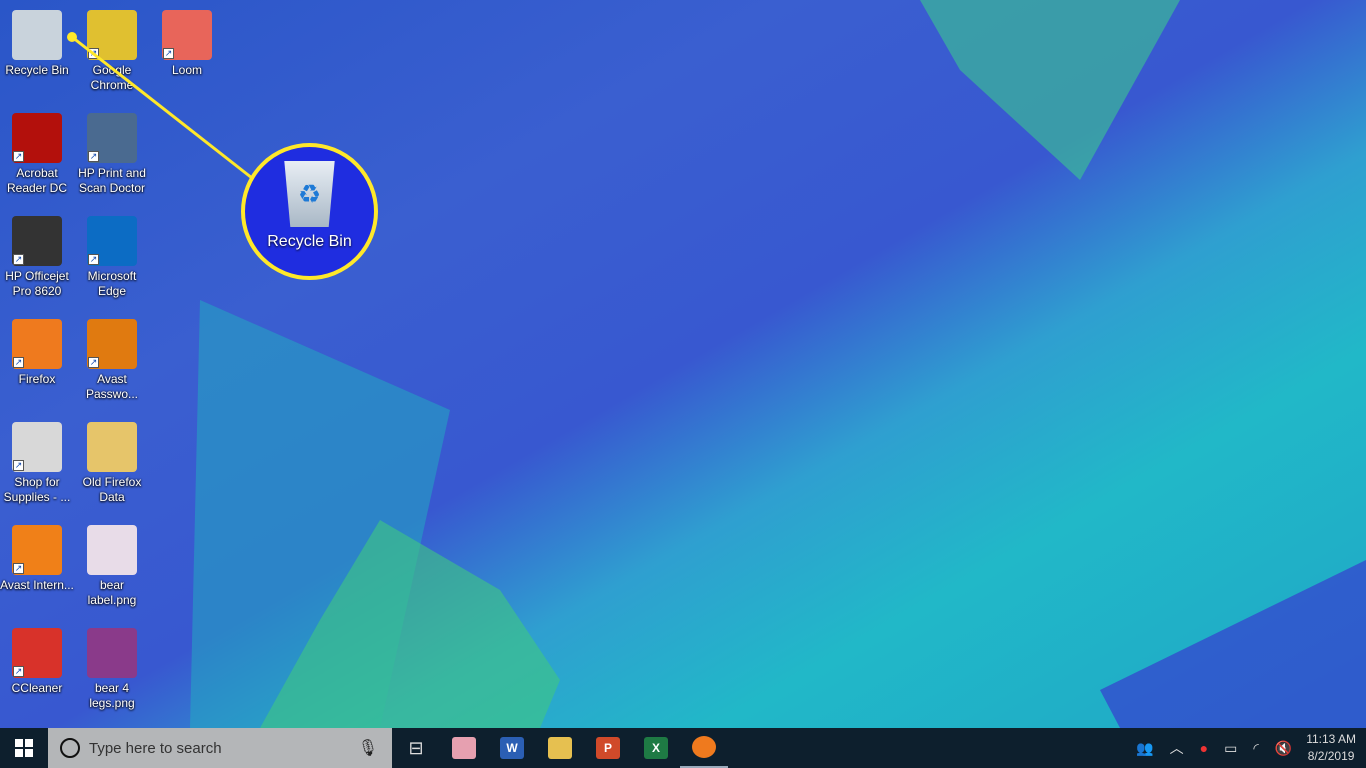  I want to click on word-icon: W, so click(512, 748).